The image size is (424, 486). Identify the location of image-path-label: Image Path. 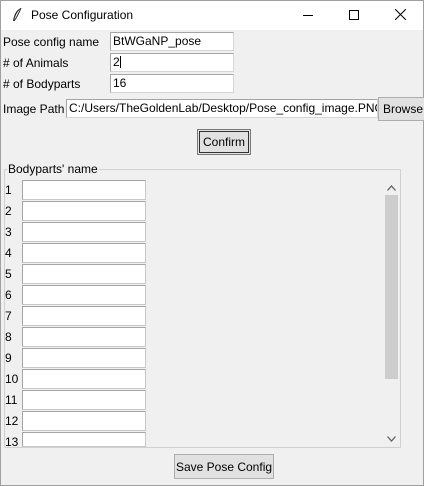
(34, 109).